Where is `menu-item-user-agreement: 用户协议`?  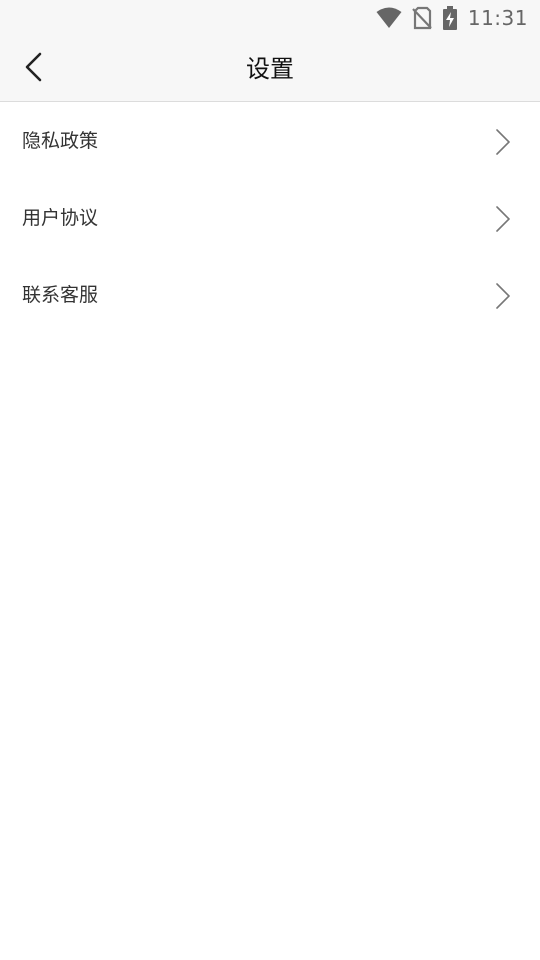 menu-item-user-agreement: 用户协议 is located at coordinates (270, 218).